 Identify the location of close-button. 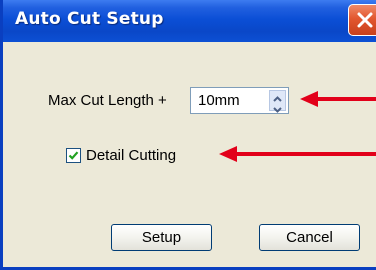
(362, 20).